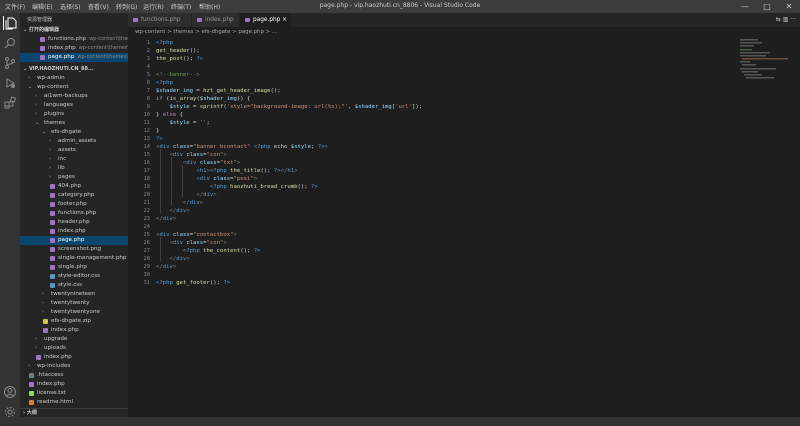 The image size is (800, 426). I want to click on txt-file-icon, so click(31, 393).